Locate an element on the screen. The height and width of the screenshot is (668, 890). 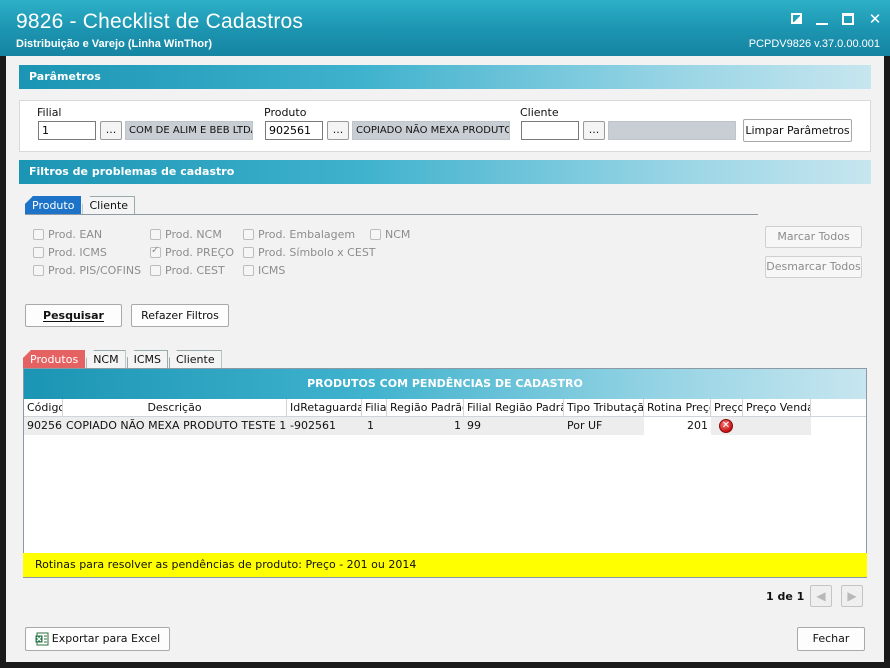
version-label: PCPDV9826 v.37.0.00.001 is located at coordinates (814, 44).